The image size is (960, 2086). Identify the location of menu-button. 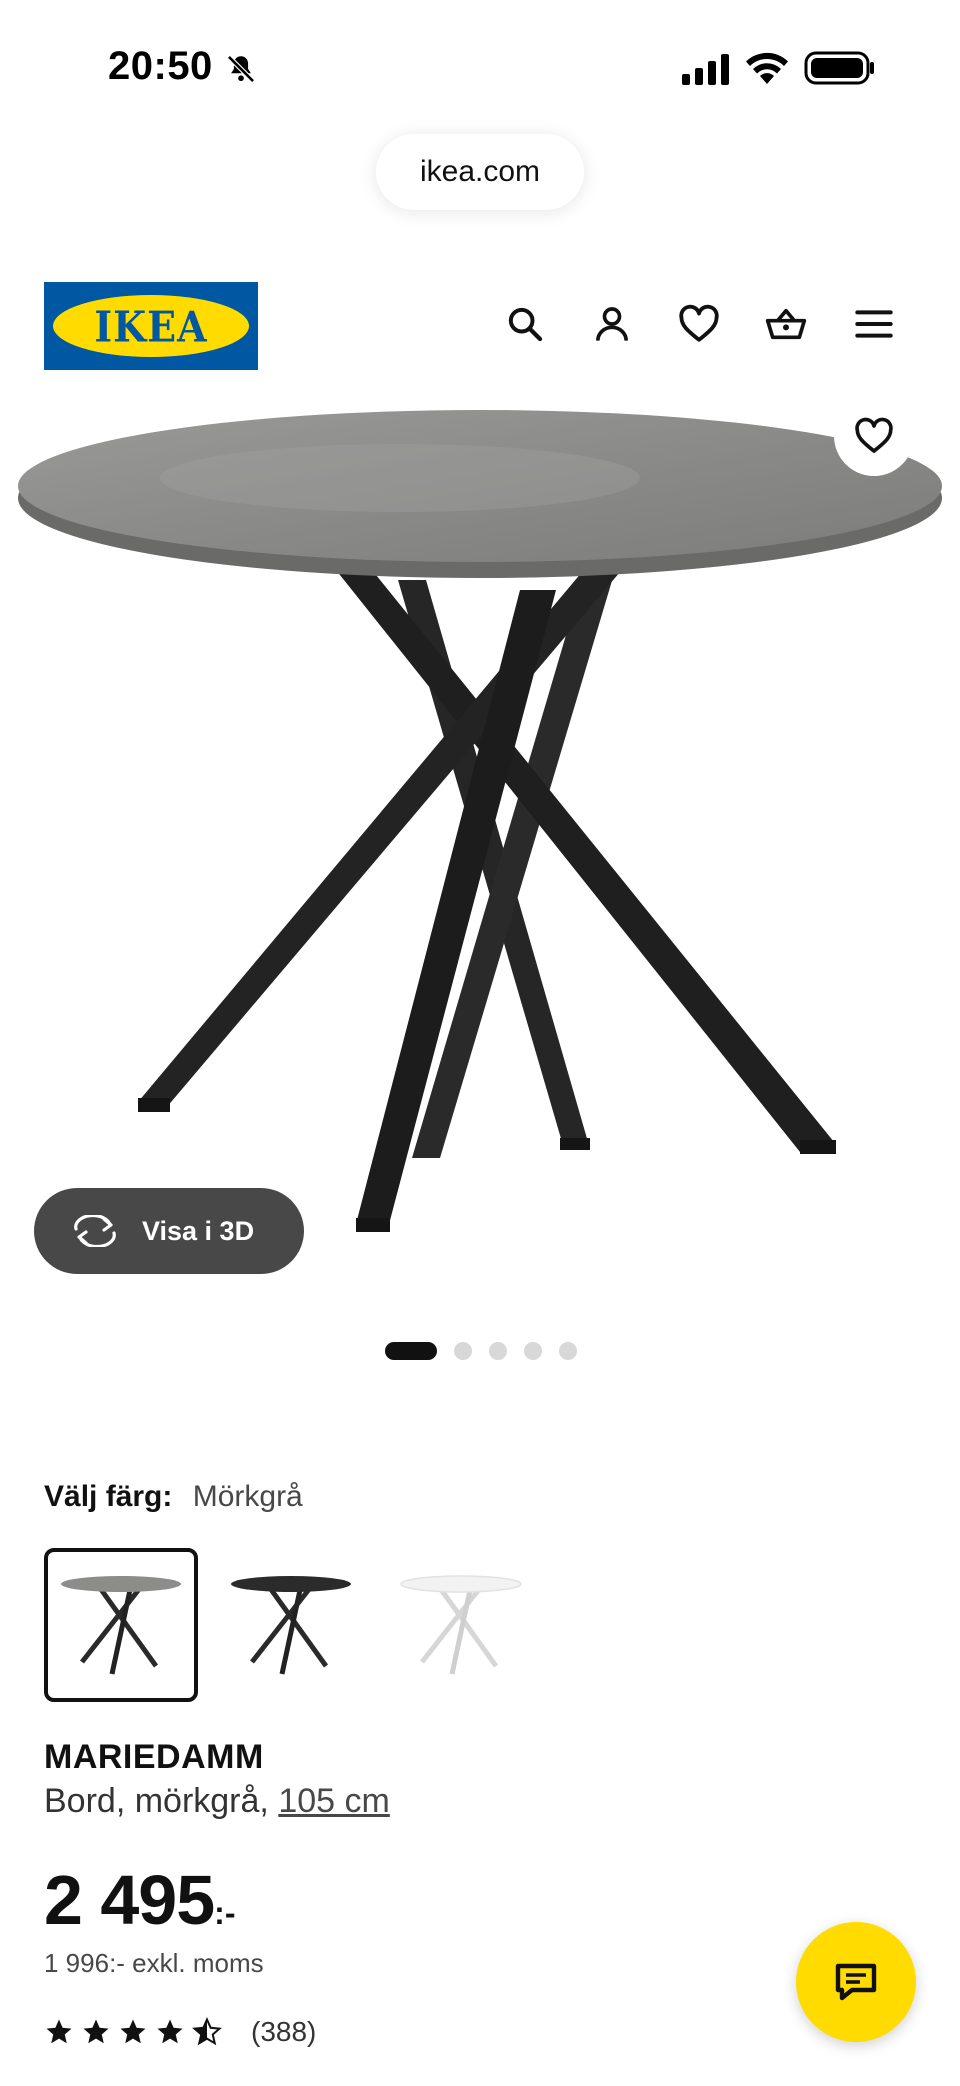
(874, 324).